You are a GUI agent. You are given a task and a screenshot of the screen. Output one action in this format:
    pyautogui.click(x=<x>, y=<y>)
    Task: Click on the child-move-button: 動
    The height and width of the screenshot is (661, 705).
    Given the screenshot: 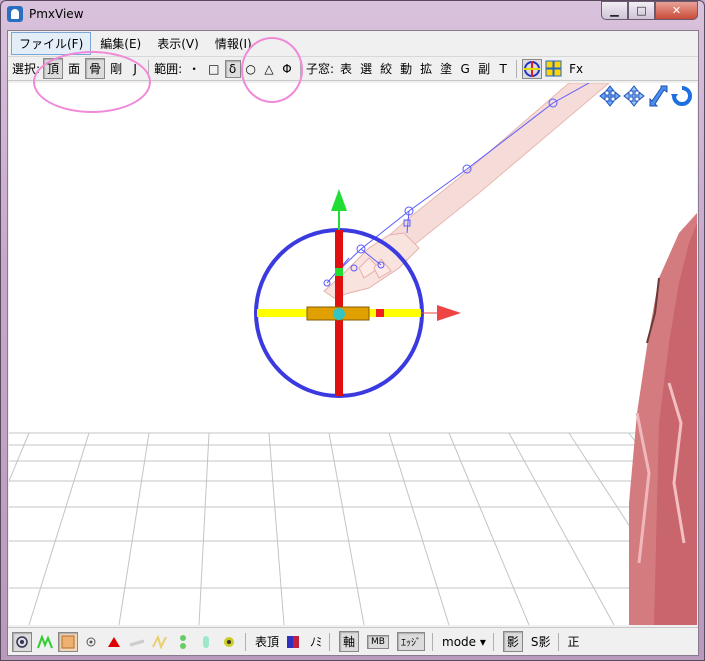 What is the action you would take?
    pyautogui.click(x=406, y=68)
    